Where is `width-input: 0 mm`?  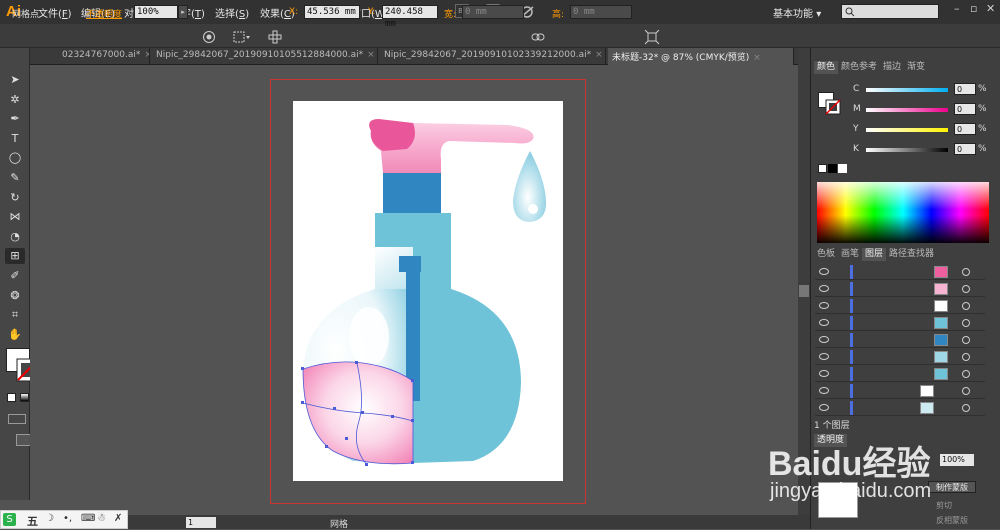 width-input: 0 mm is located at coordinates (493, 12).